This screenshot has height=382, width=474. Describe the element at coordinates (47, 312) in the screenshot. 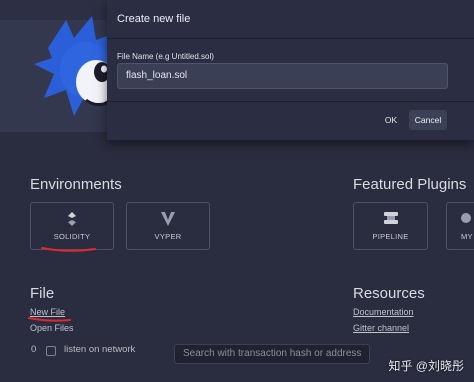

I see `new-file-link: New File` at that location.